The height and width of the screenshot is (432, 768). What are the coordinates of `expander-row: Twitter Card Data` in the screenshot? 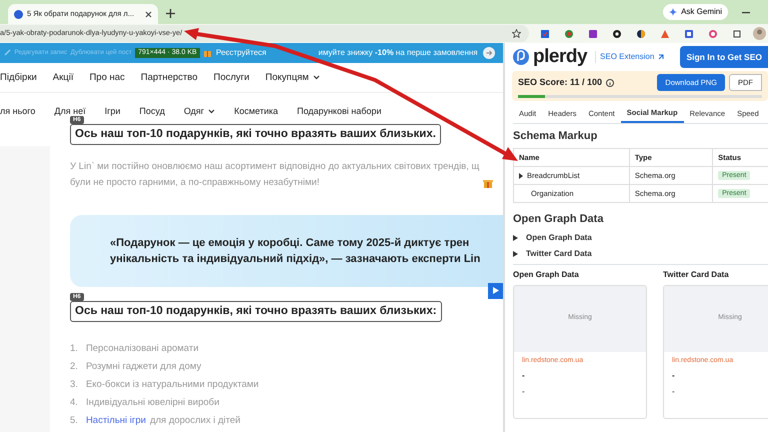 It's located at (640, 254).